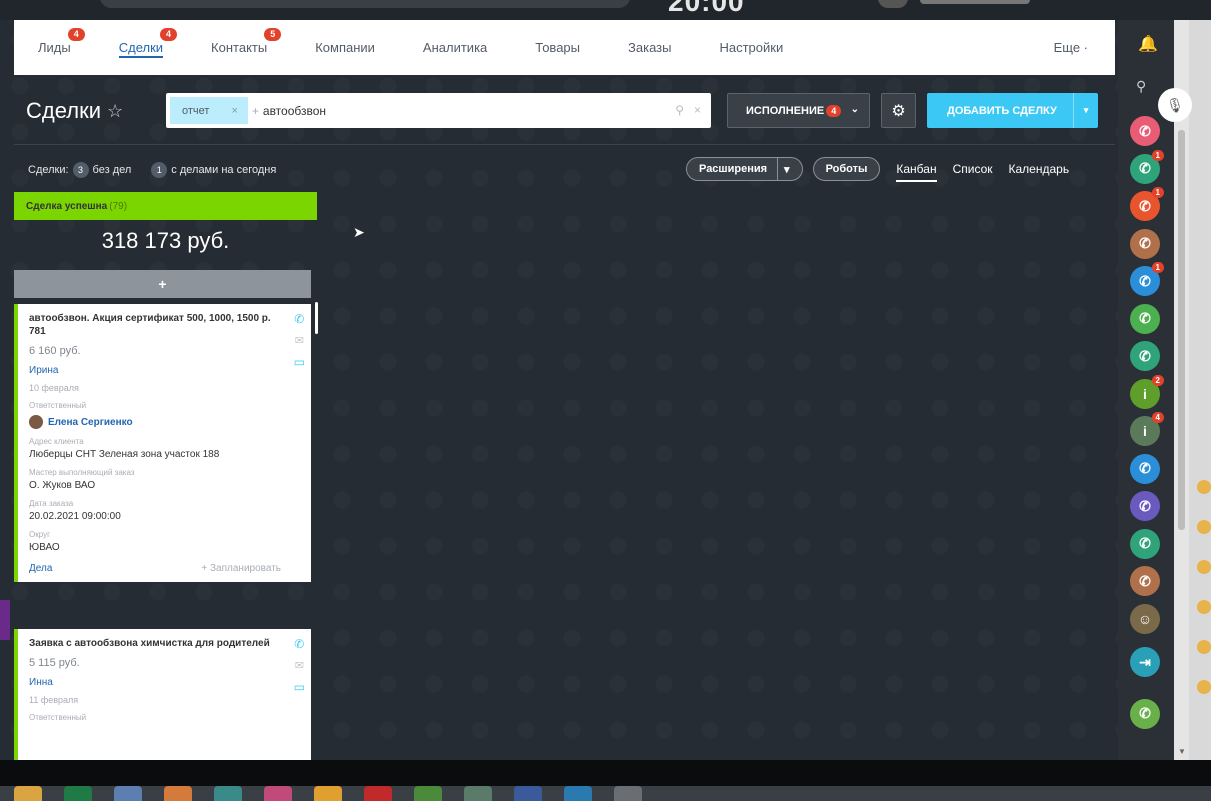 This screenshot has width=1211, height=801. What do you see at coordinates (973, 169) in the screenshot?
I see `tab-list: Список` at bounding box center [973, 169].